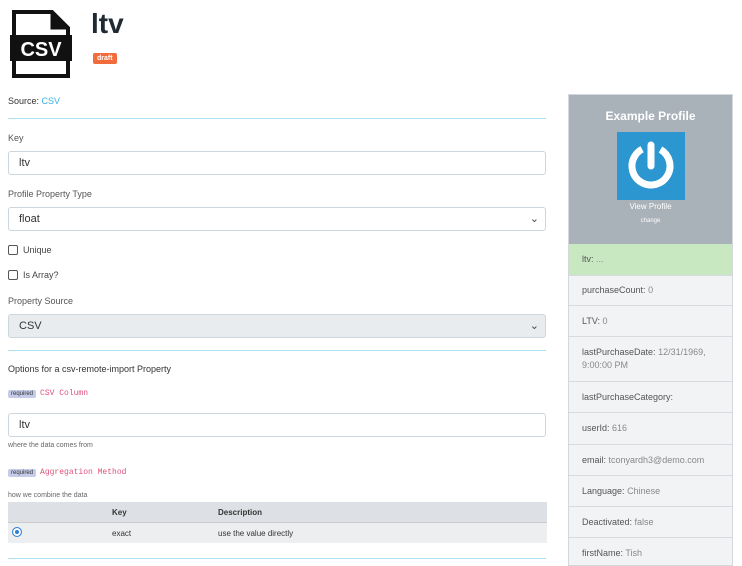  What do you see at coordinates (650, 206) in the screenshot?
I see `view-profile-link: View Profile` at bounding box center [650, 206].